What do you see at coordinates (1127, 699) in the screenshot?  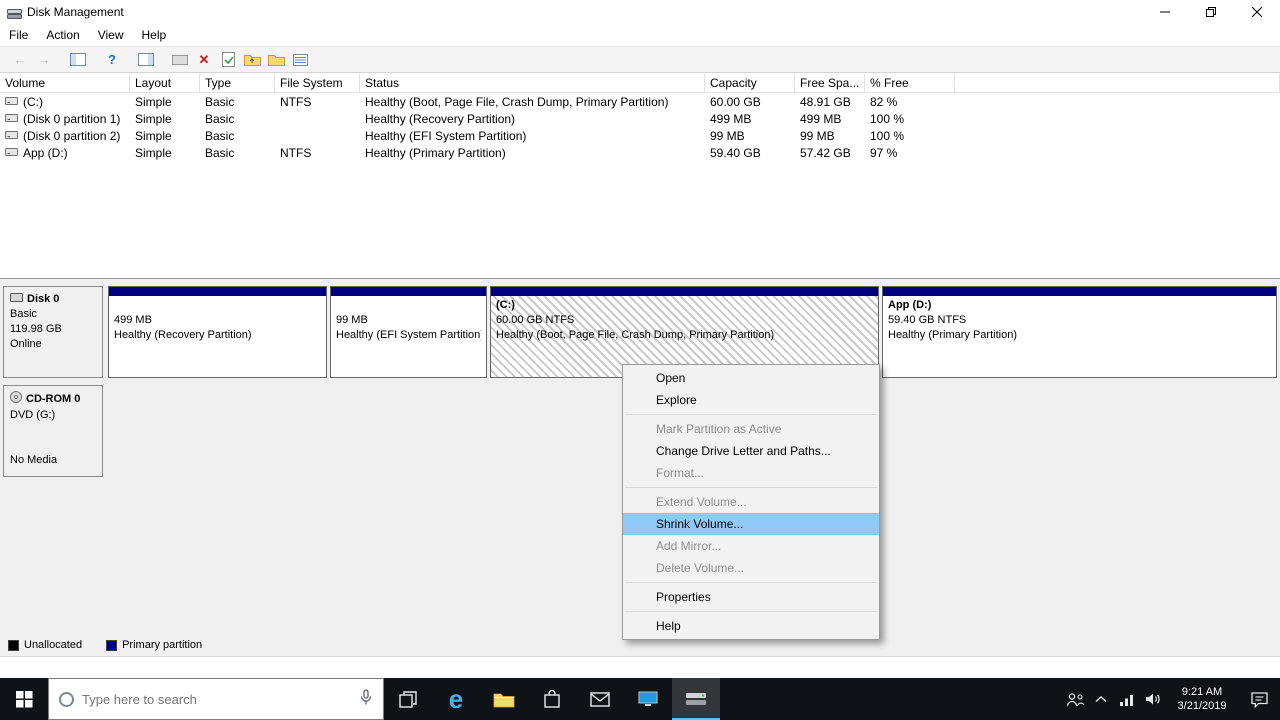 I see `network-icon` at bounding box center [1127, 699].